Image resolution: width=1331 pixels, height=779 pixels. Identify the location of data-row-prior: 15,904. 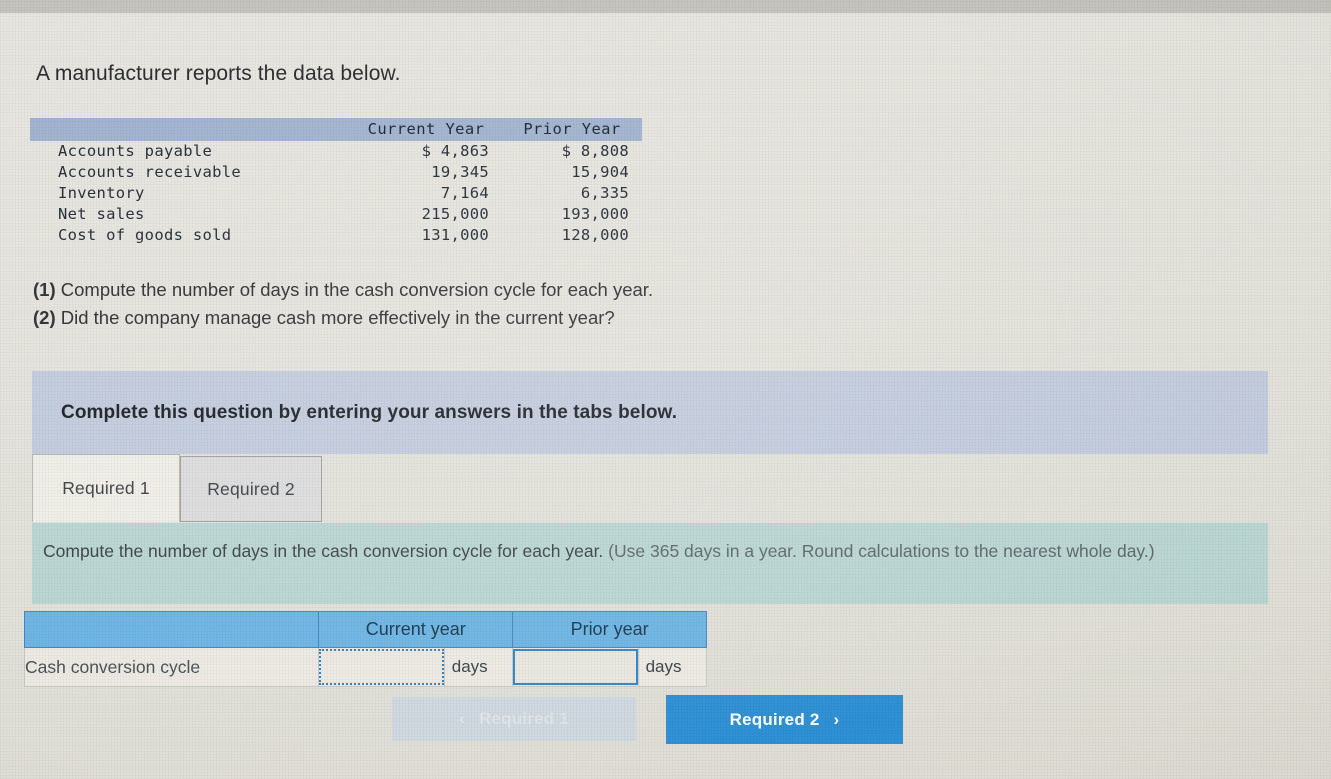
(600, 172).